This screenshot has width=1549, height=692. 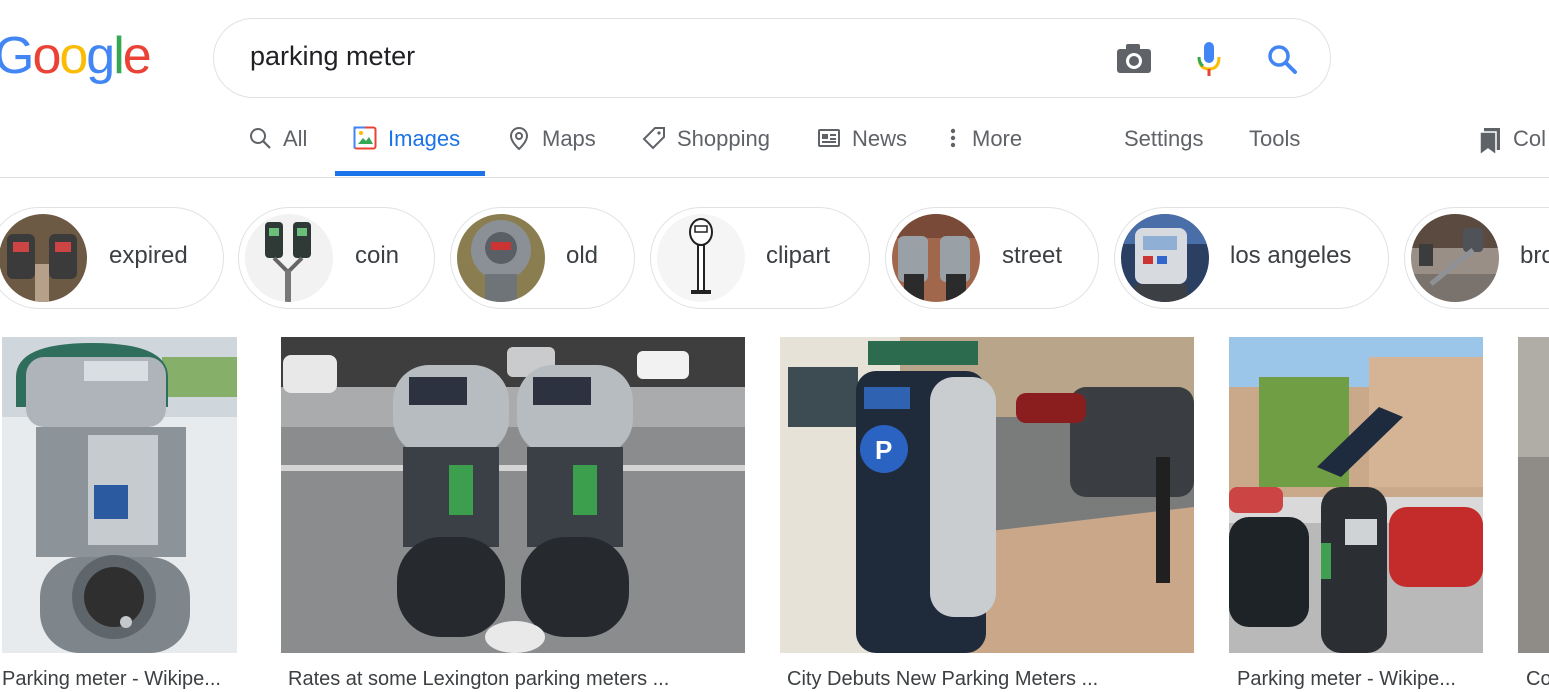 I want to click on svg-text: P, so click(x=883, y=450).